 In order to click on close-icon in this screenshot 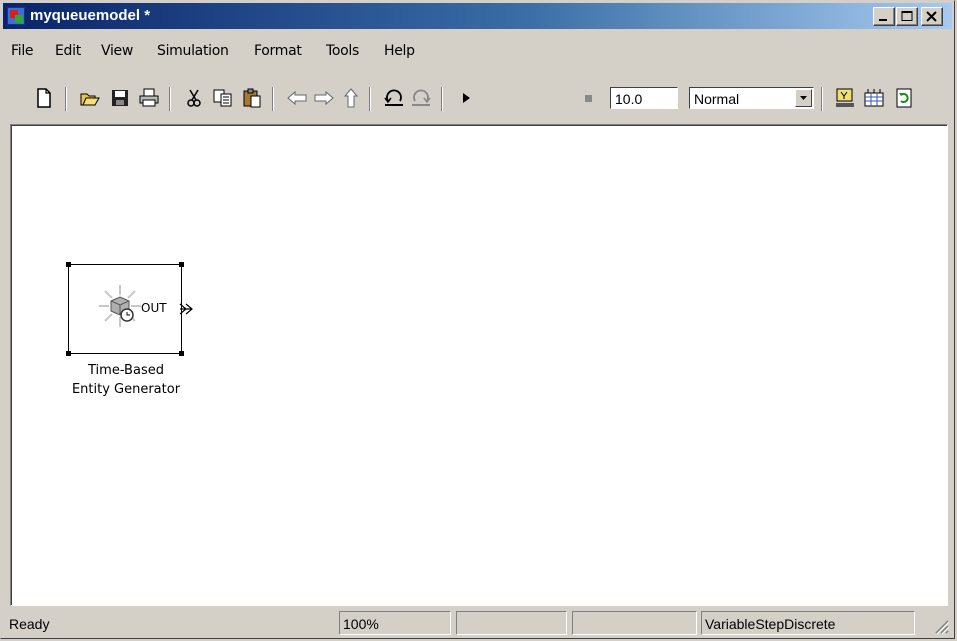, I will do `click(931, 16)`.